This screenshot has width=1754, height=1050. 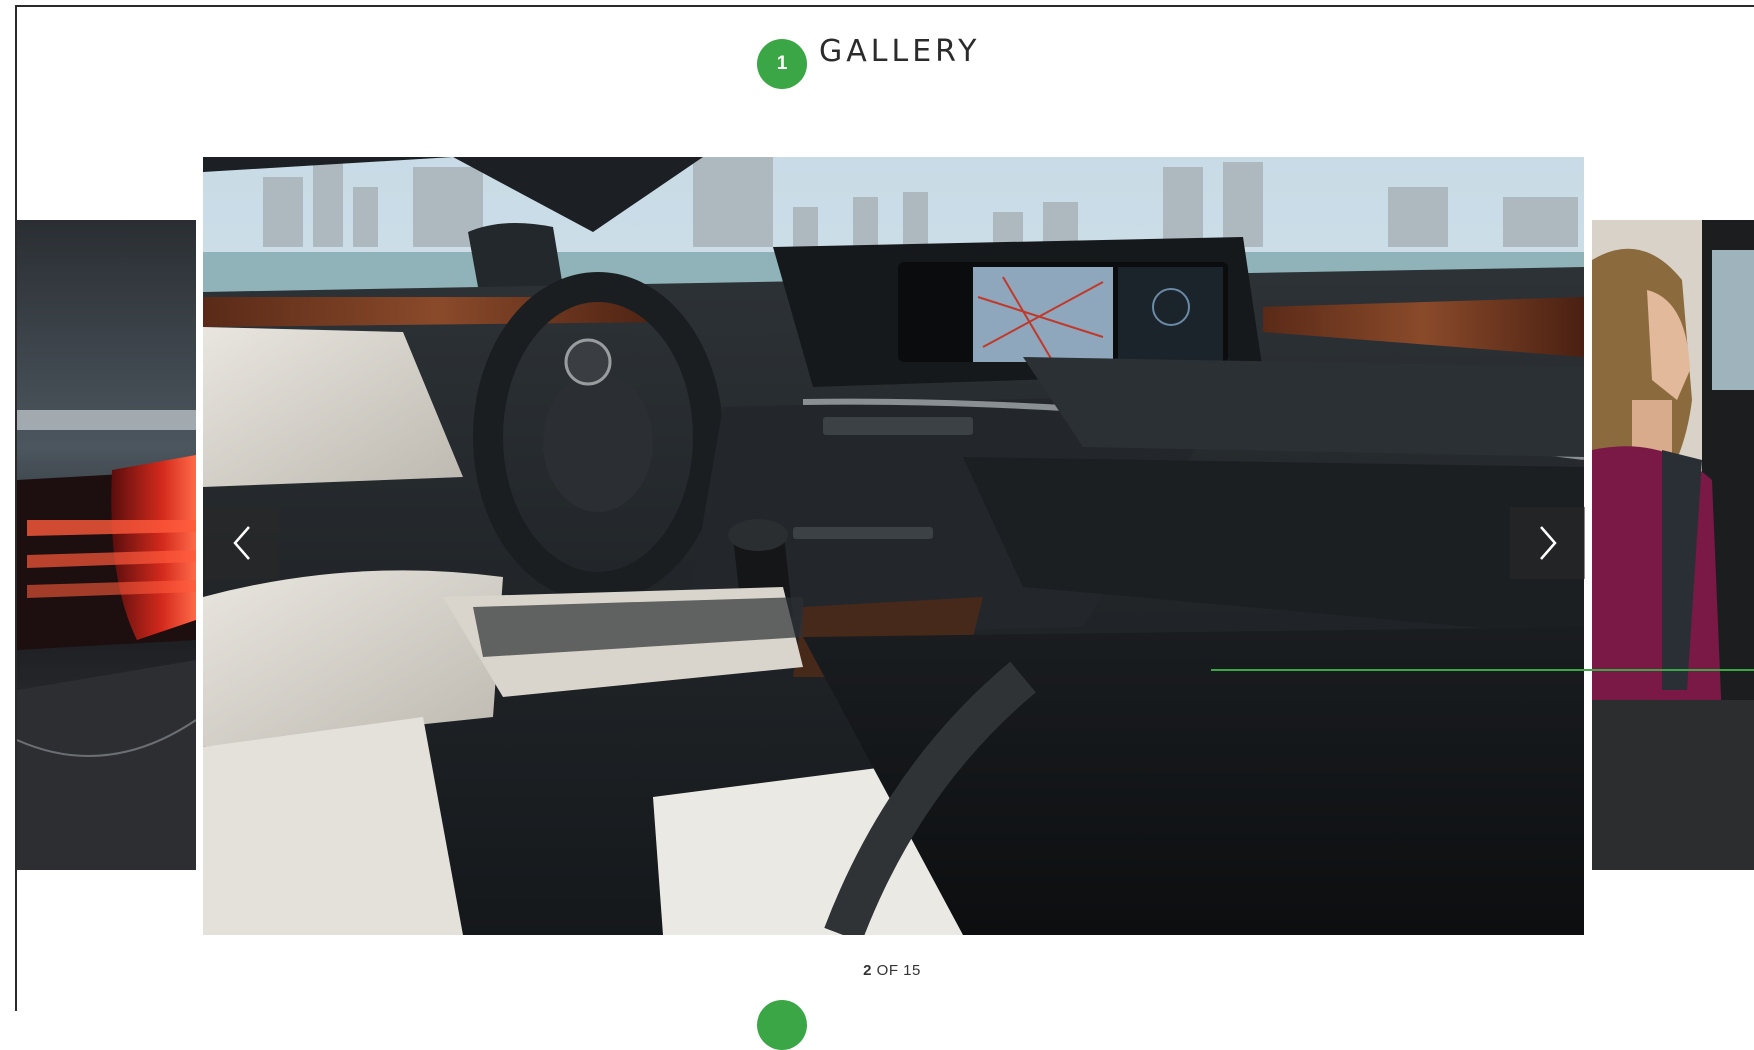 I want to click on chevron-left-icon, so click(x=241, y=543).